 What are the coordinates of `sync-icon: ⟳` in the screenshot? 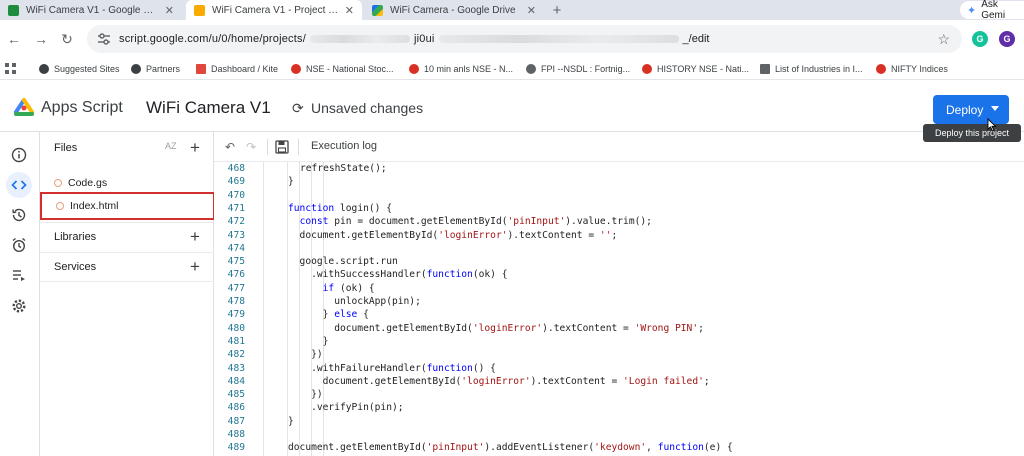 It's located at (298, 108).